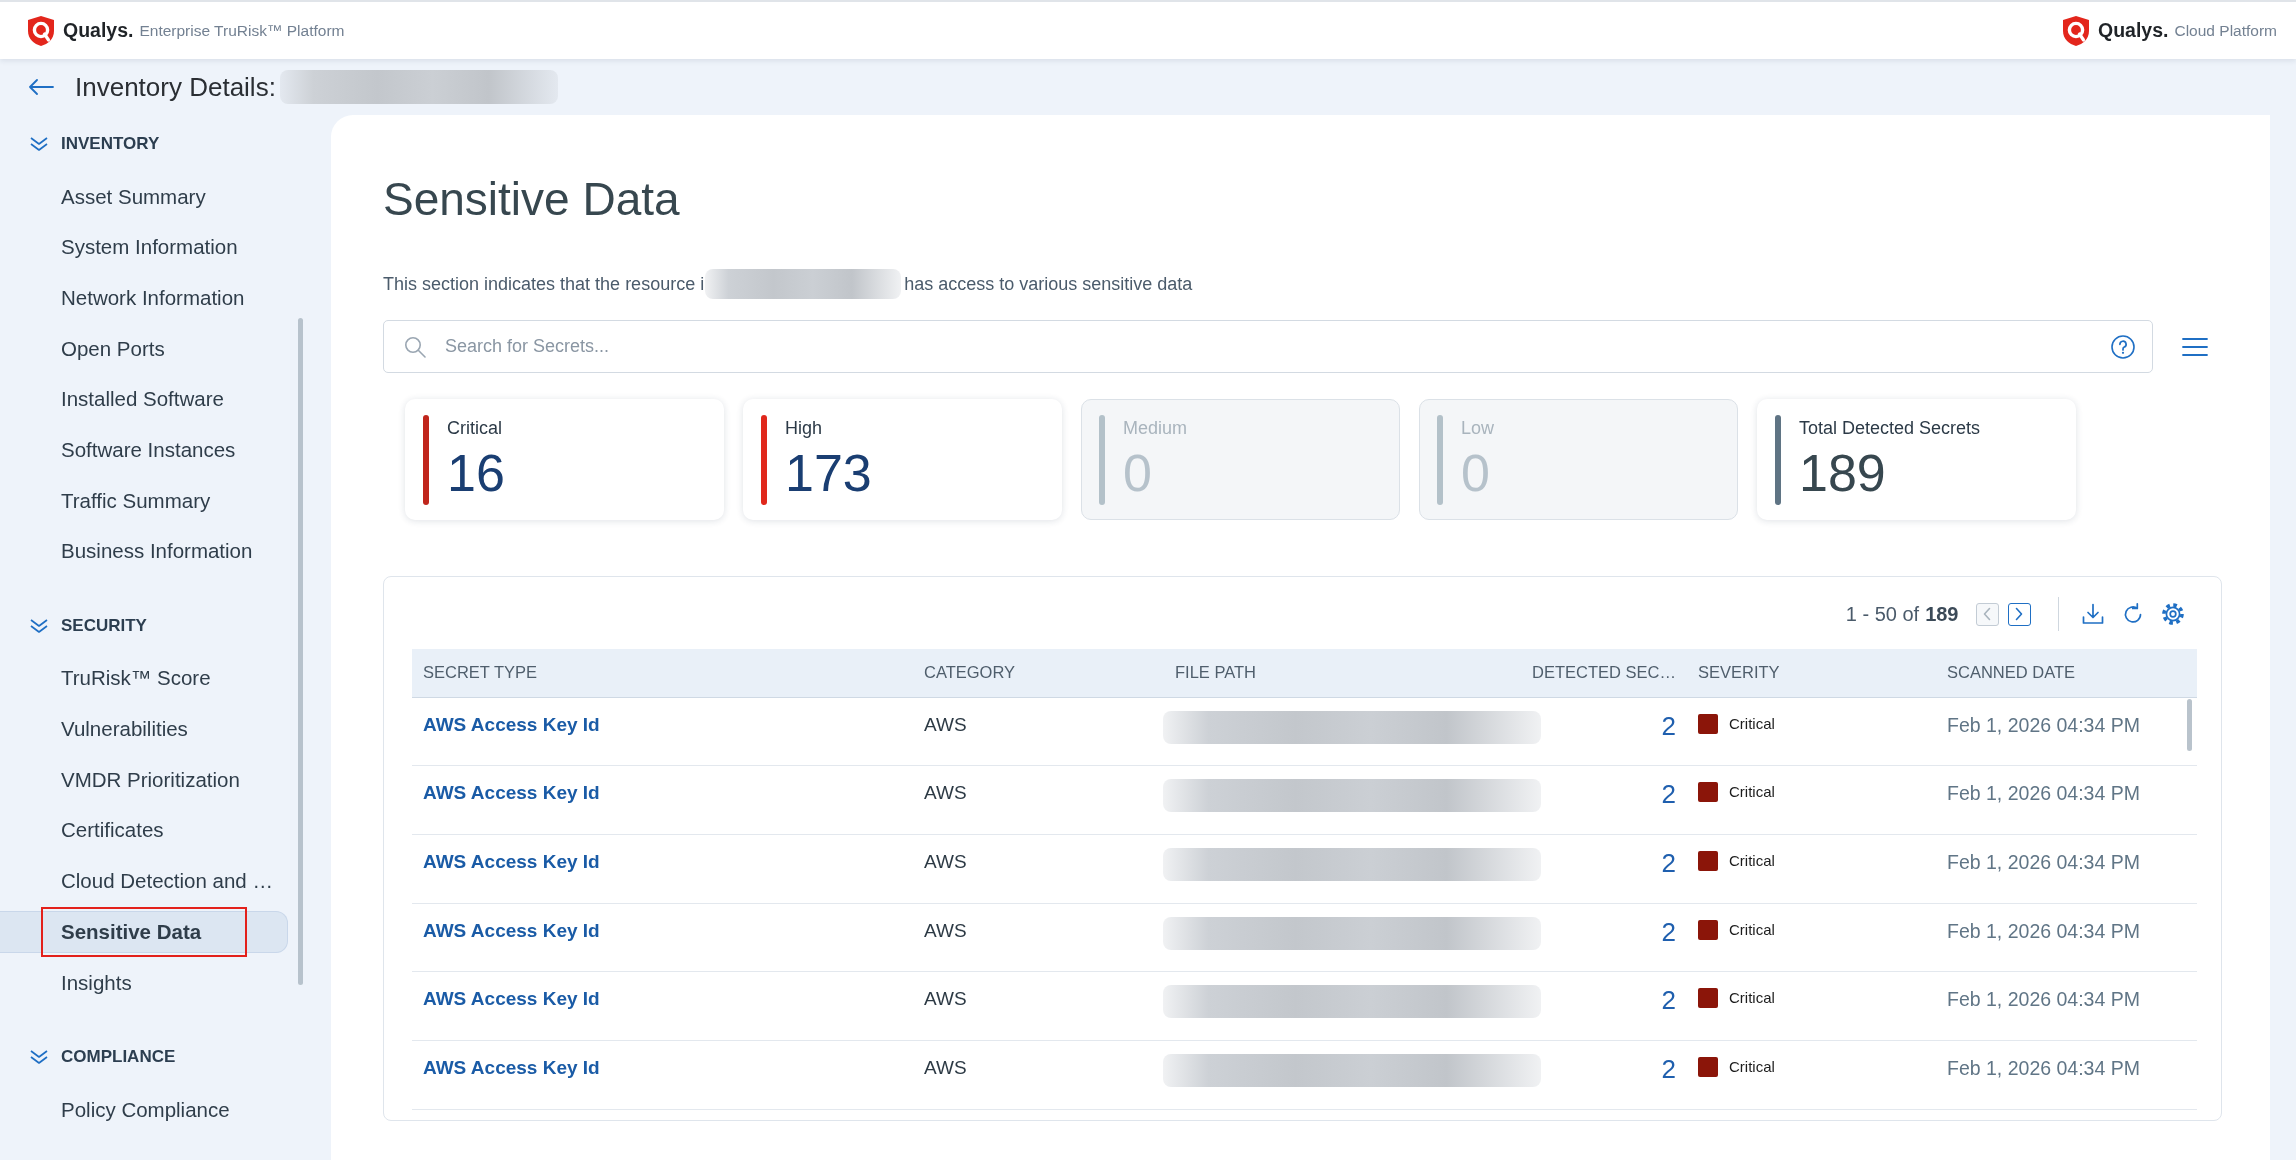 The height and width of the screenshot is (1160, 2296). Describe the element at coordinates (1916, 459) in the screenshot. I see `summary-card: Total Detected Secrets 189` at that location.